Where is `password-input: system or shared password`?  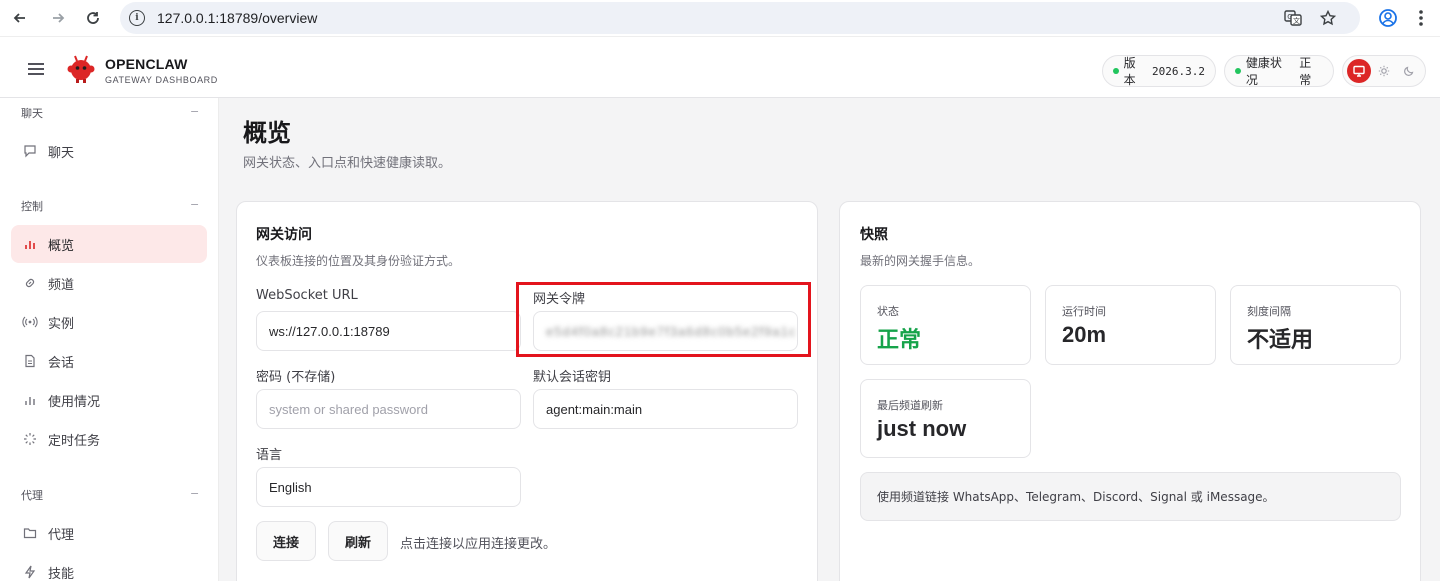
password-input: system or shared password is located at coordinates (388, 409).